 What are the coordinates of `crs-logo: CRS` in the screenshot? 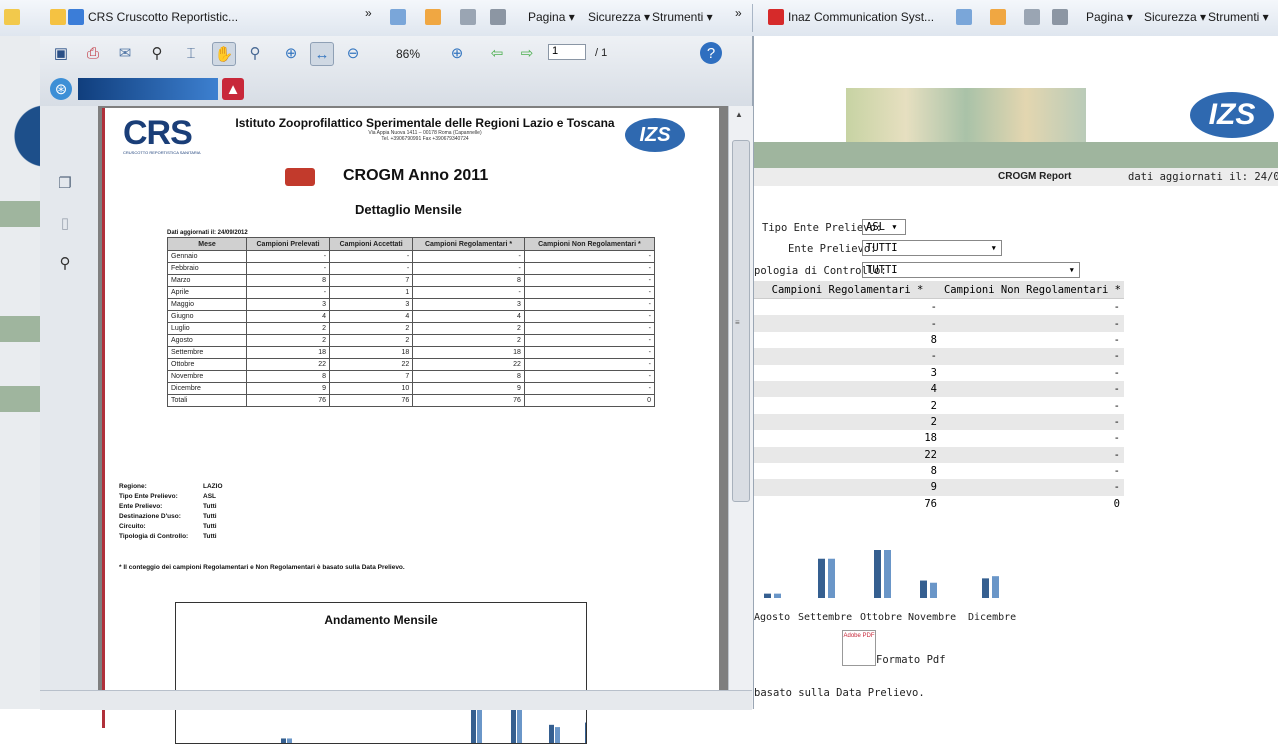 It's located at (158, 133).